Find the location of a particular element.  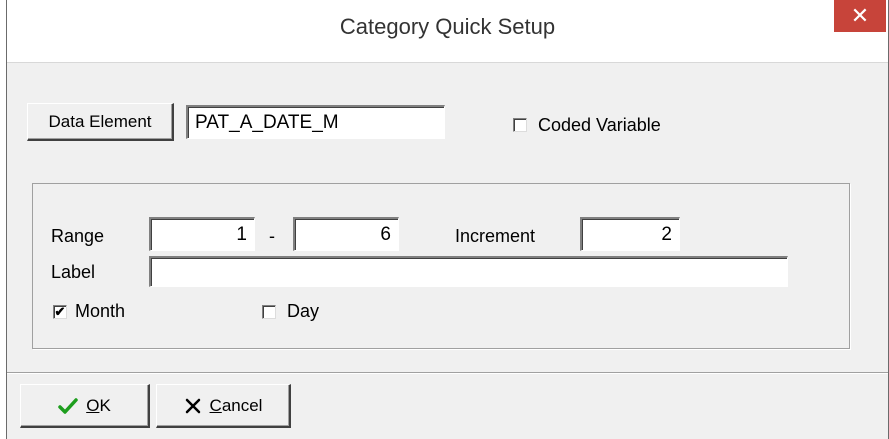

checkmark-icon: ✔ is located at coordinates (60, 311).